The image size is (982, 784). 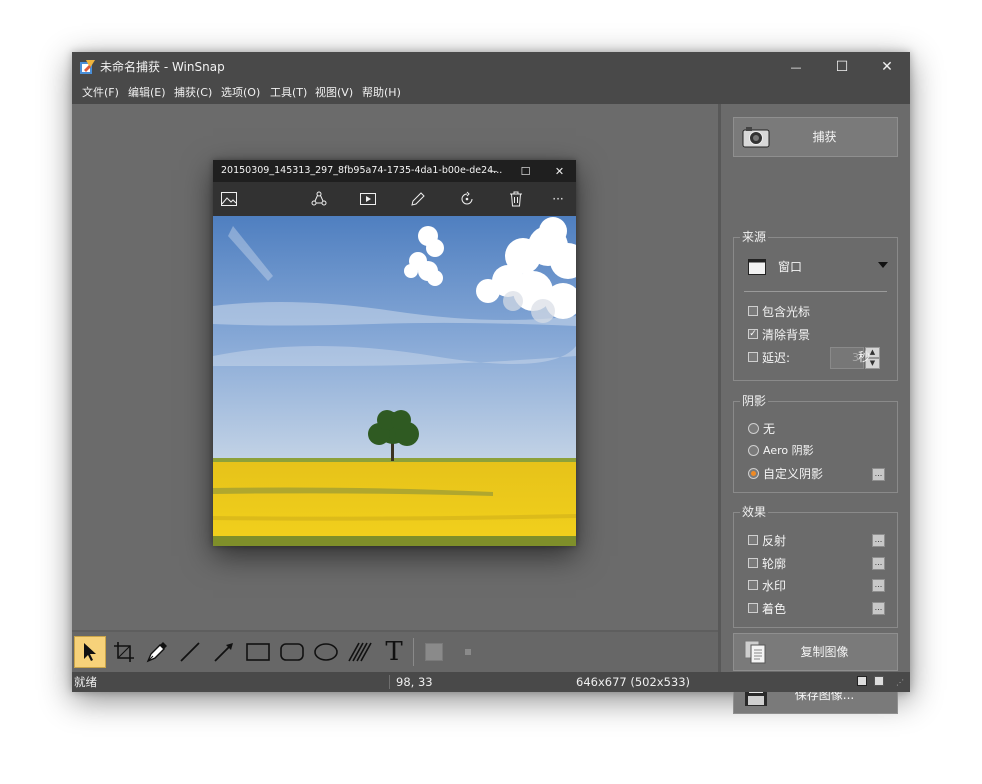 What do you see at coordinates (855, 358) in the screenshot?
I see `delay-spinner: 3 ▲ ▼` at bounding box center [855, 358].